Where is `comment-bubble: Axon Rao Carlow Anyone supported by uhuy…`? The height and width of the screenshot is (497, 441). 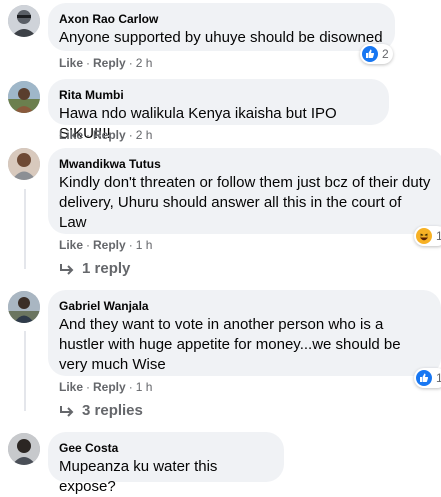
comment-bubble: Axon Rao Carlow Anyone supported by uhuy… is located at coordinates (221, 27).